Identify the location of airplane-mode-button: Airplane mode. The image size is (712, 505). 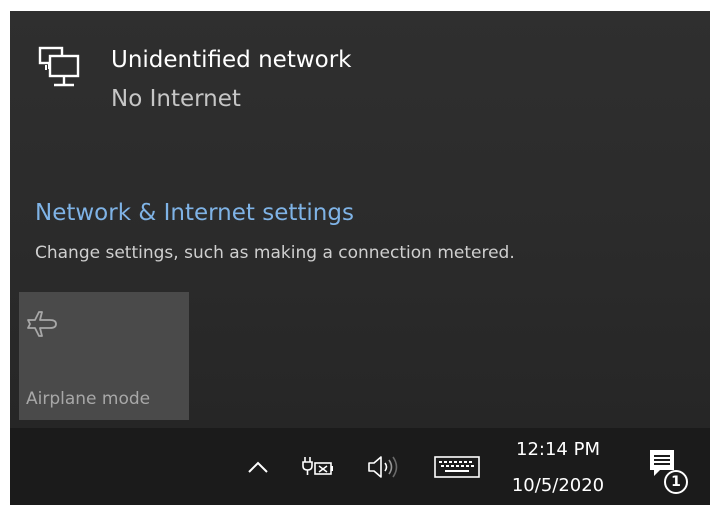
(104, 356).